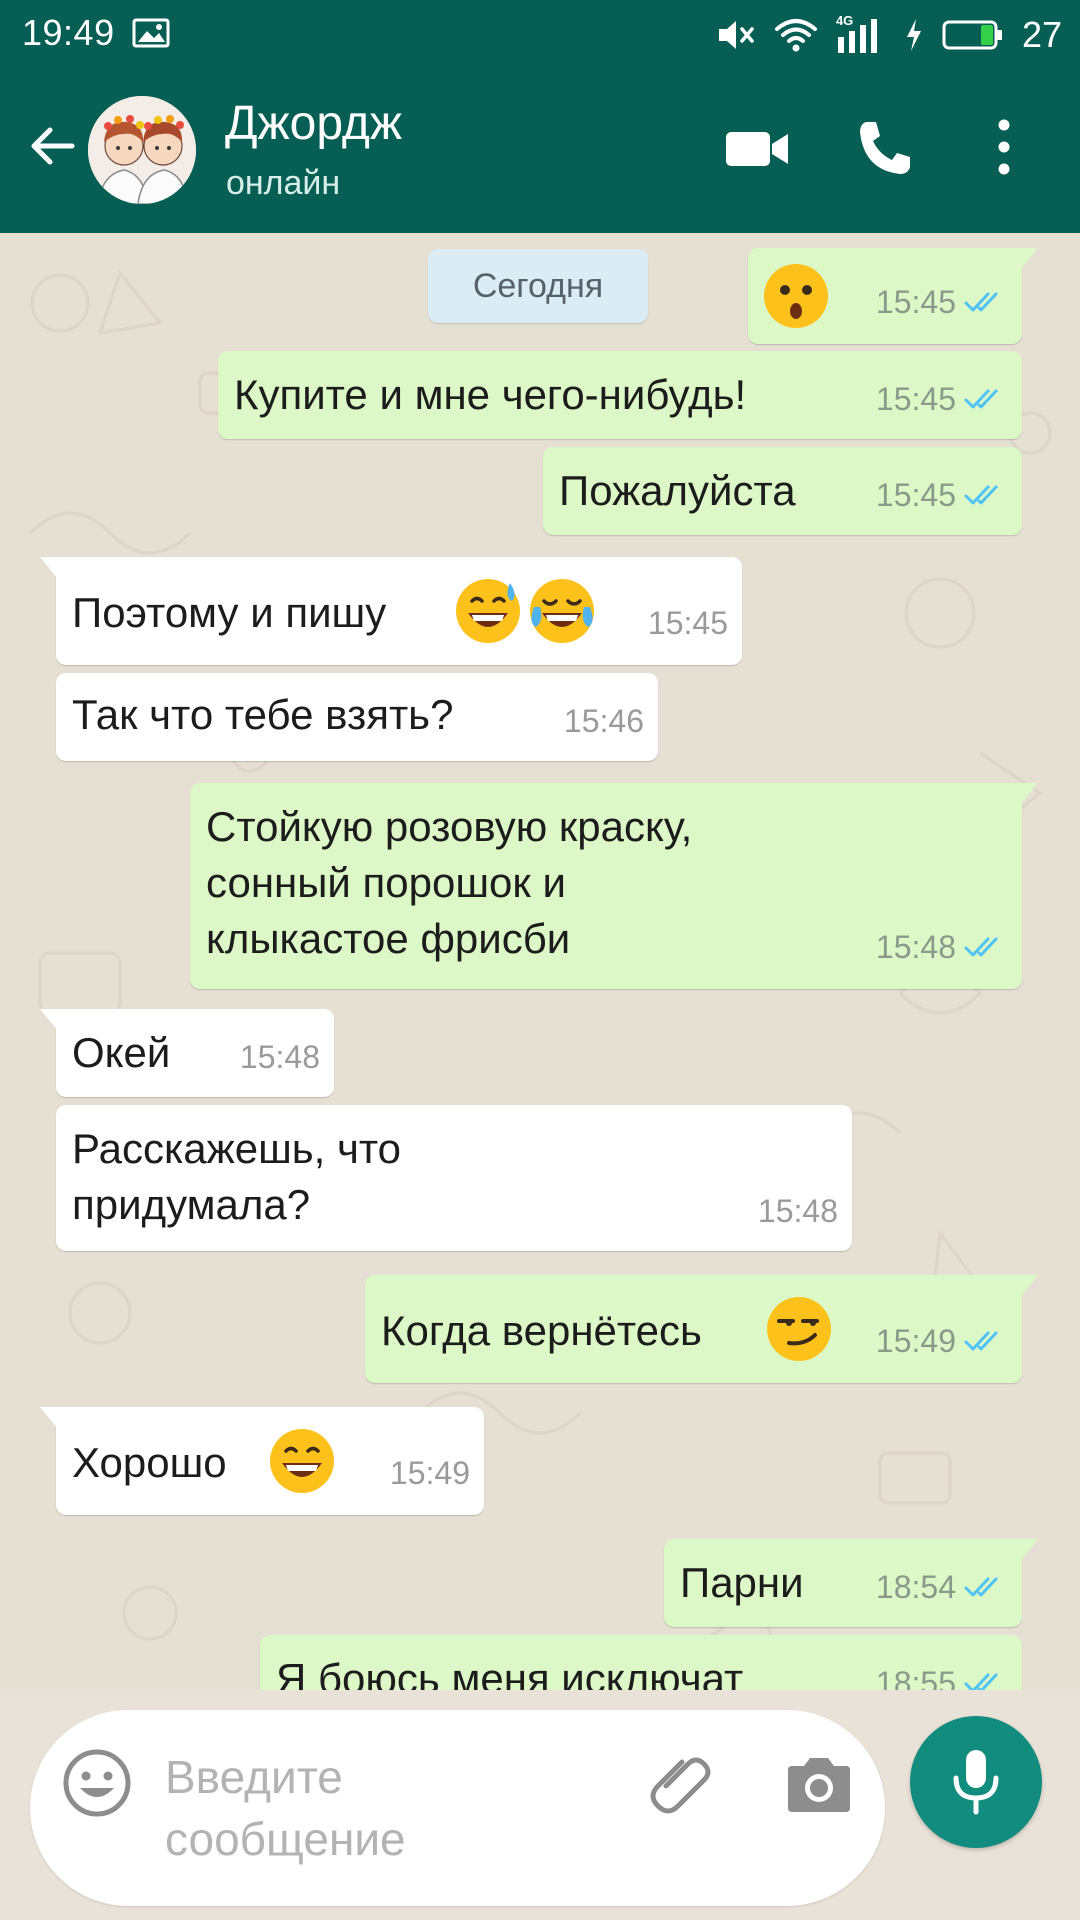 This screenshot has width=1080, height=1920. I want to click on signal-icon: 4G, so click(861, 34).